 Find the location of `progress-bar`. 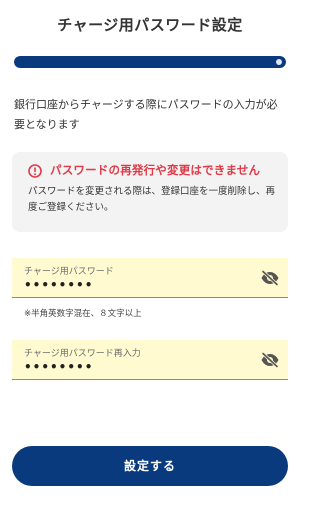

progress-bar is located at coordinates (150, 62).